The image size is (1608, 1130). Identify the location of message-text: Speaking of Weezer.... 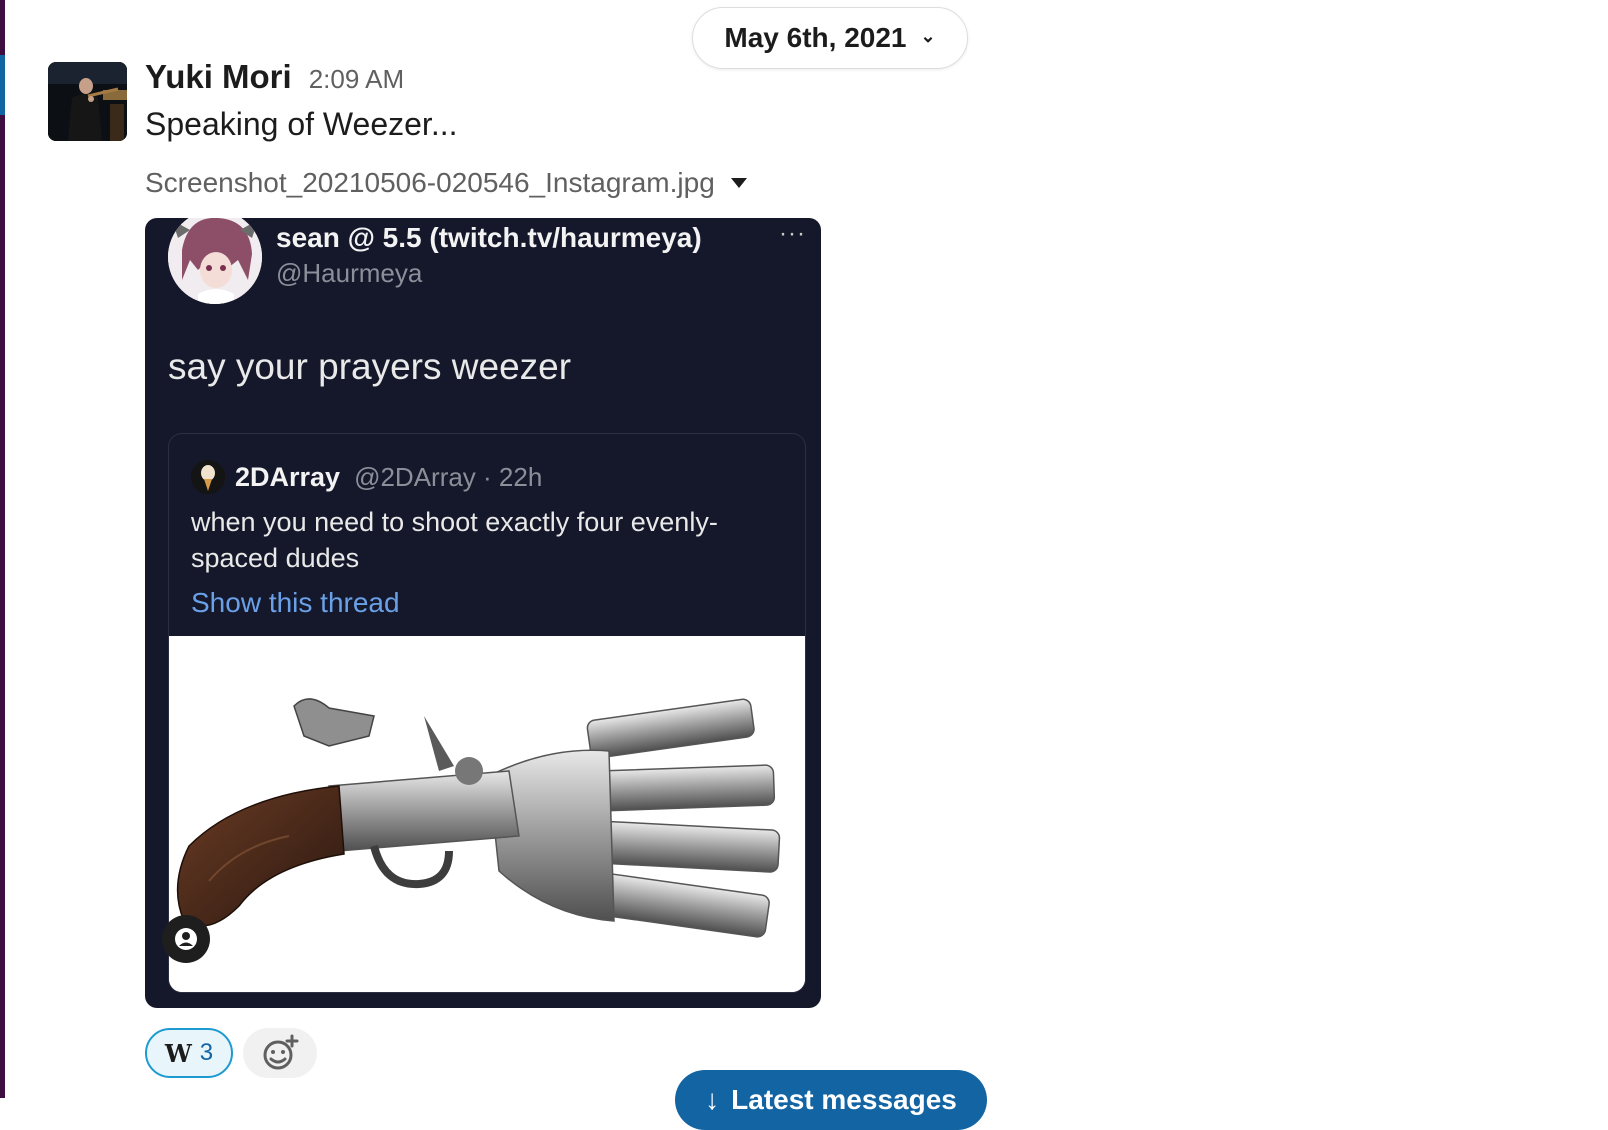
(301, 124).